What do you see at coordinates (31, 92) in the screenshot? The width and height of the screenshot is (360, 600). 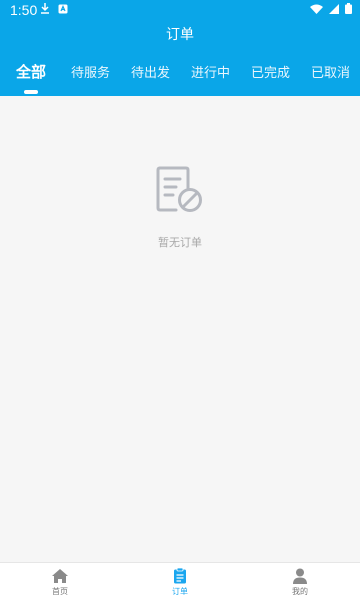 I see `active-tab-indicator` at bounding box center [31, 92].